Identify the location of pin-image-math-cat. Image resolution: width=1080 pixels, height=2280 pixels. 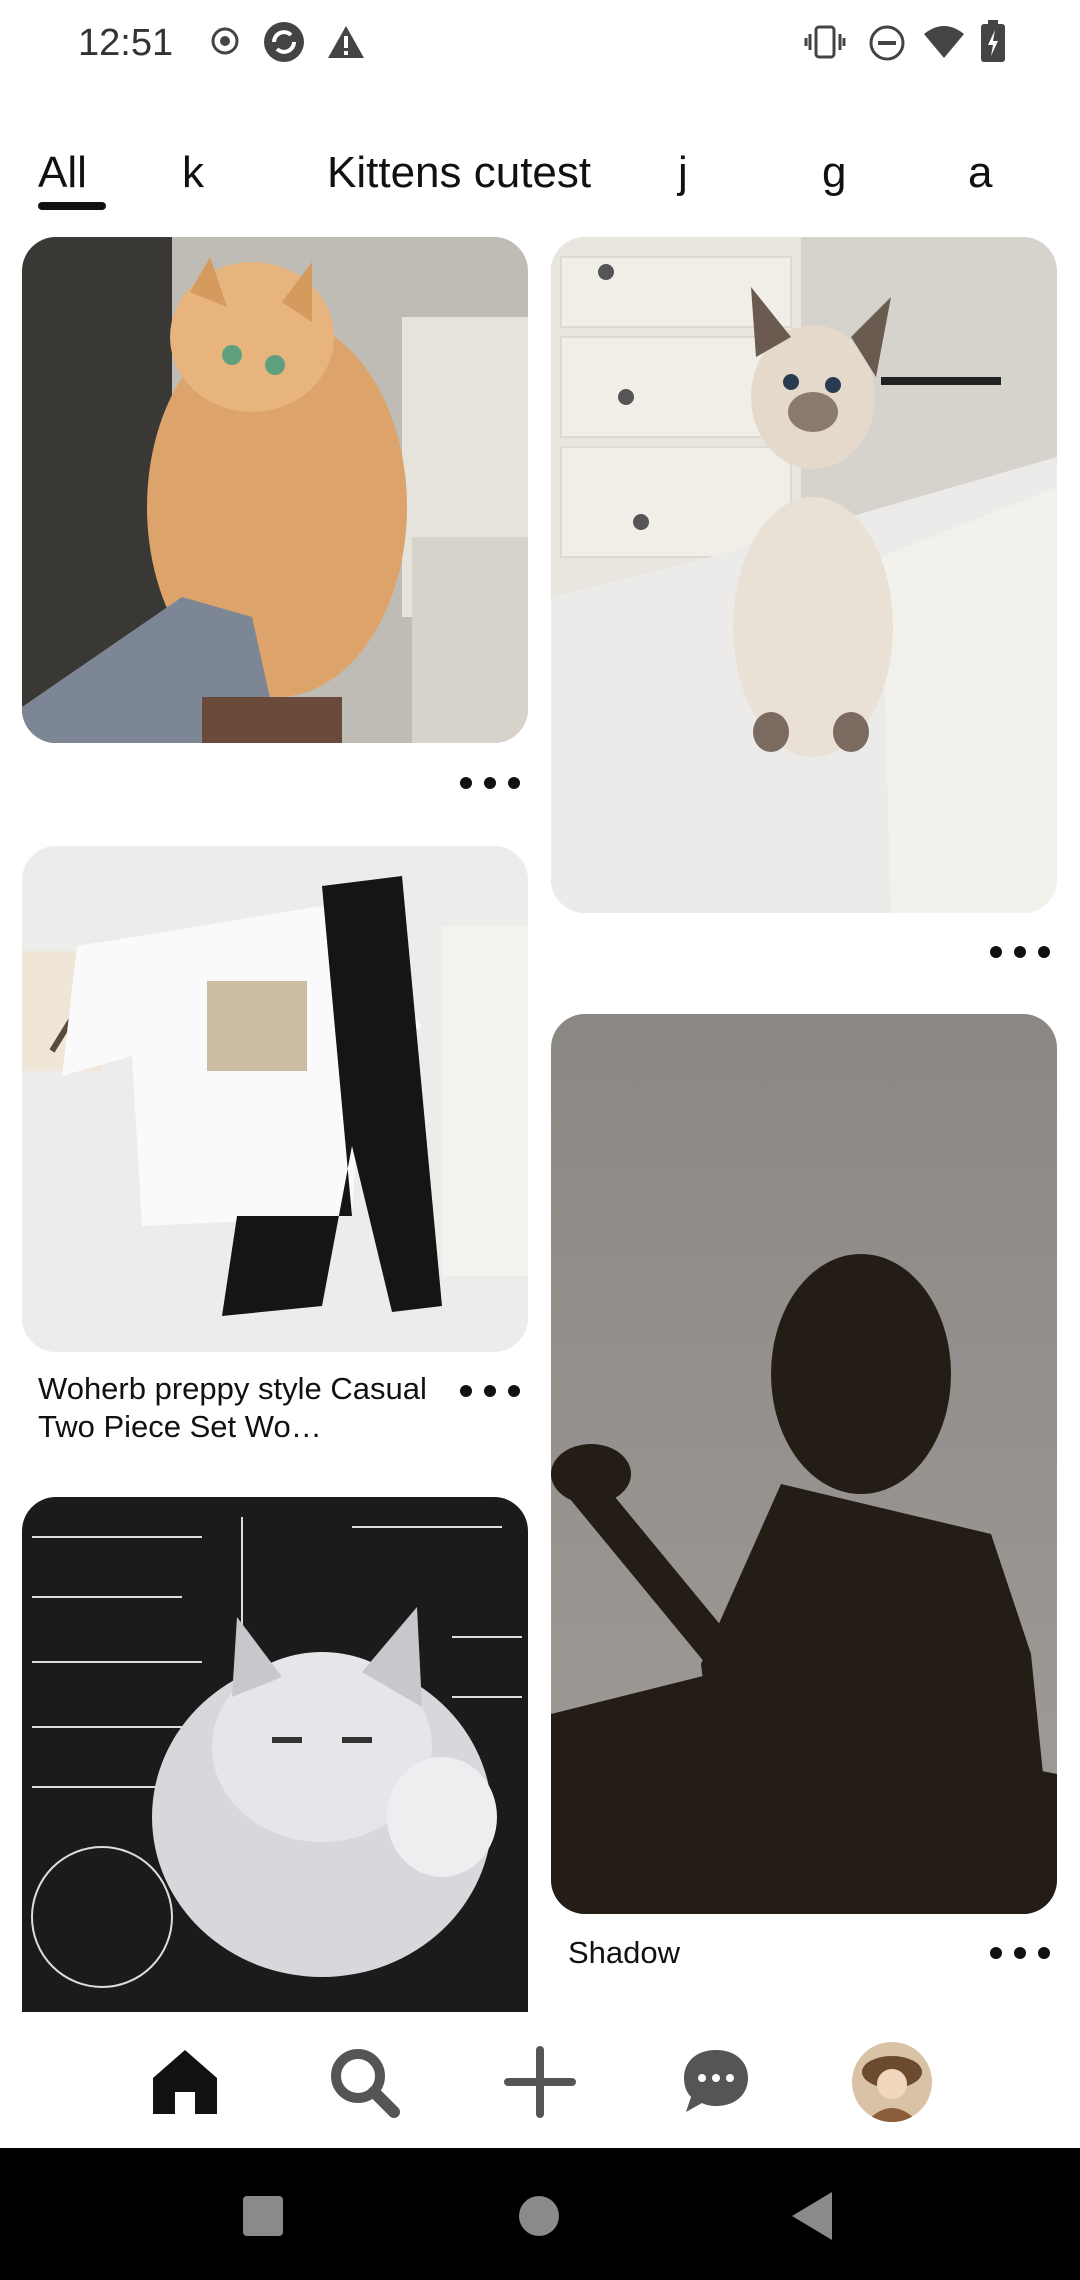
(275, 1754).